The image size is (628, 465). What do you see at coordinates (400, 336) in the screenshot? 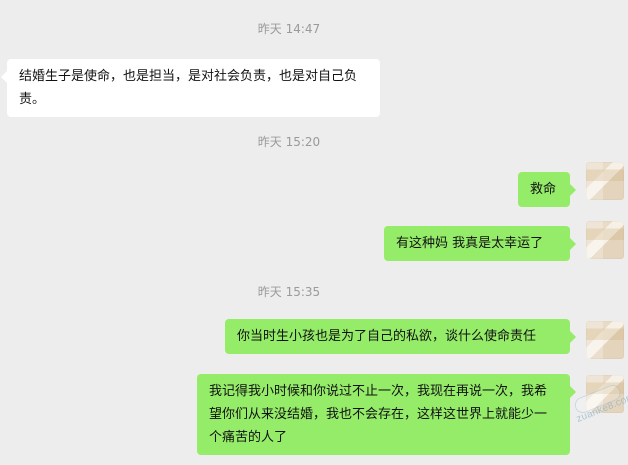
I see `outgoing-message-3: 你当时生小孩也是为了自己的私欲，谈什么使命责任` at bounding box center [400, 336].